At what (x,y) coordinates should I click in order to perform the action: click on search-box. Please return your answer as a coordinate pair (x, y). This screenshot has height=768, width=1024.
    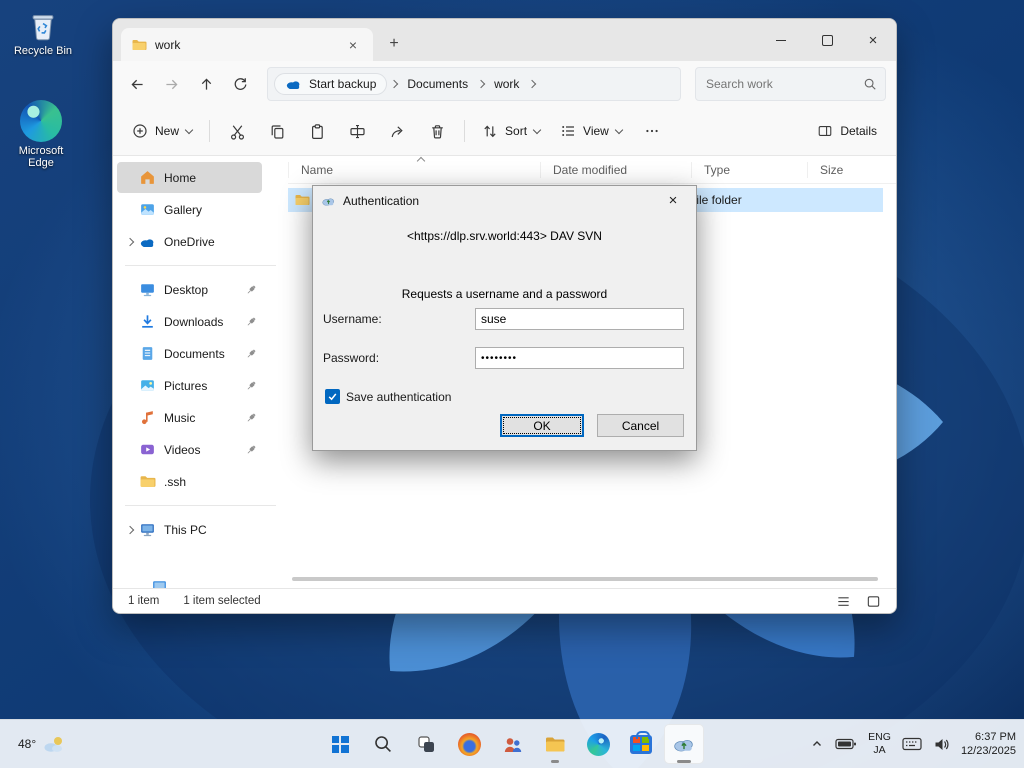
    Looking at the image, I should click on (790, 84).